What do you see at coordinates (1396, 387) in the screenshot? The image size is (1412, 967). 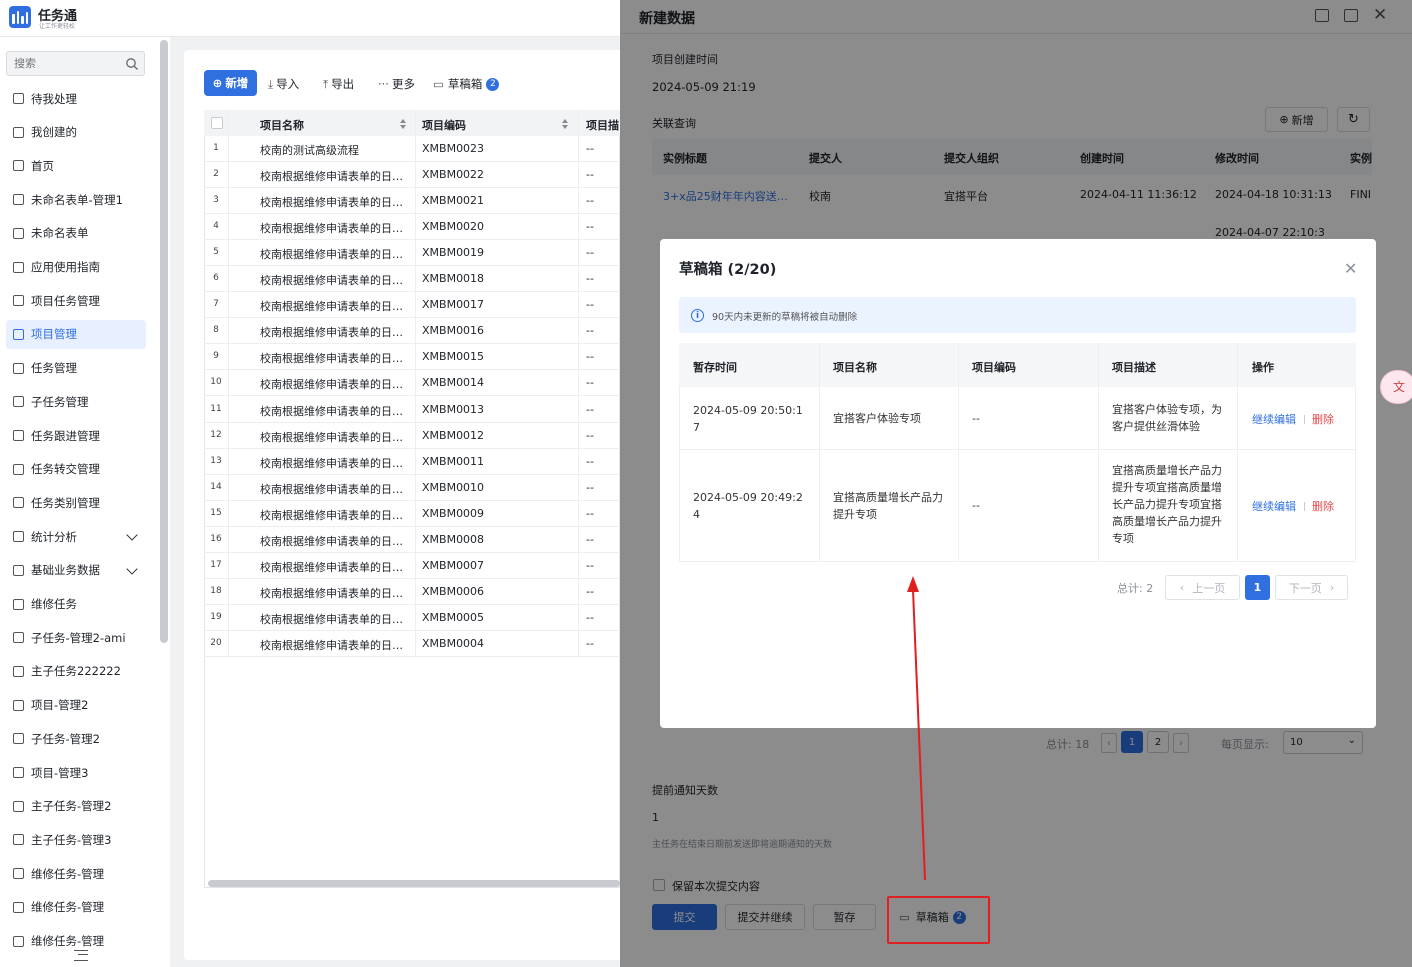 I see `translate-fab-icon: 文` at bounding box center [1396, 387].